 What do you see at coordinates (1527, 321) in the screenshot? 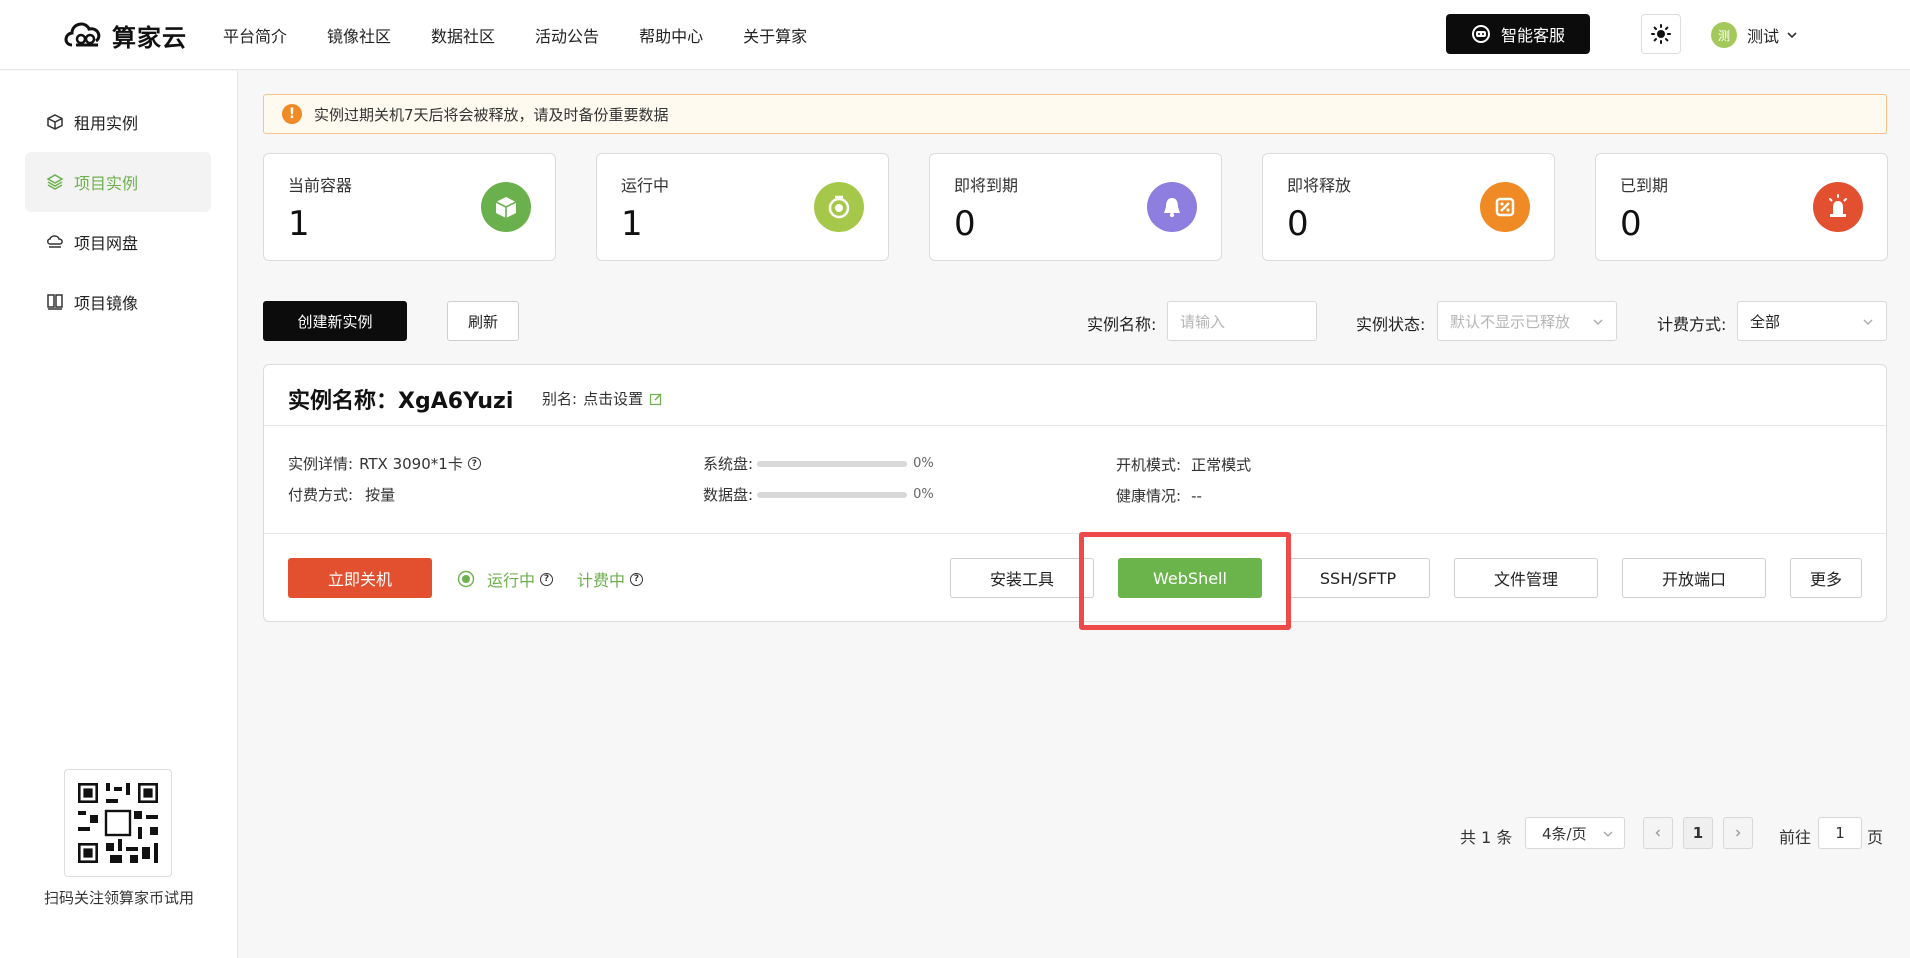
I see `instance-status-select: 默认不显示已释放` at bounding box center [1527, 321].